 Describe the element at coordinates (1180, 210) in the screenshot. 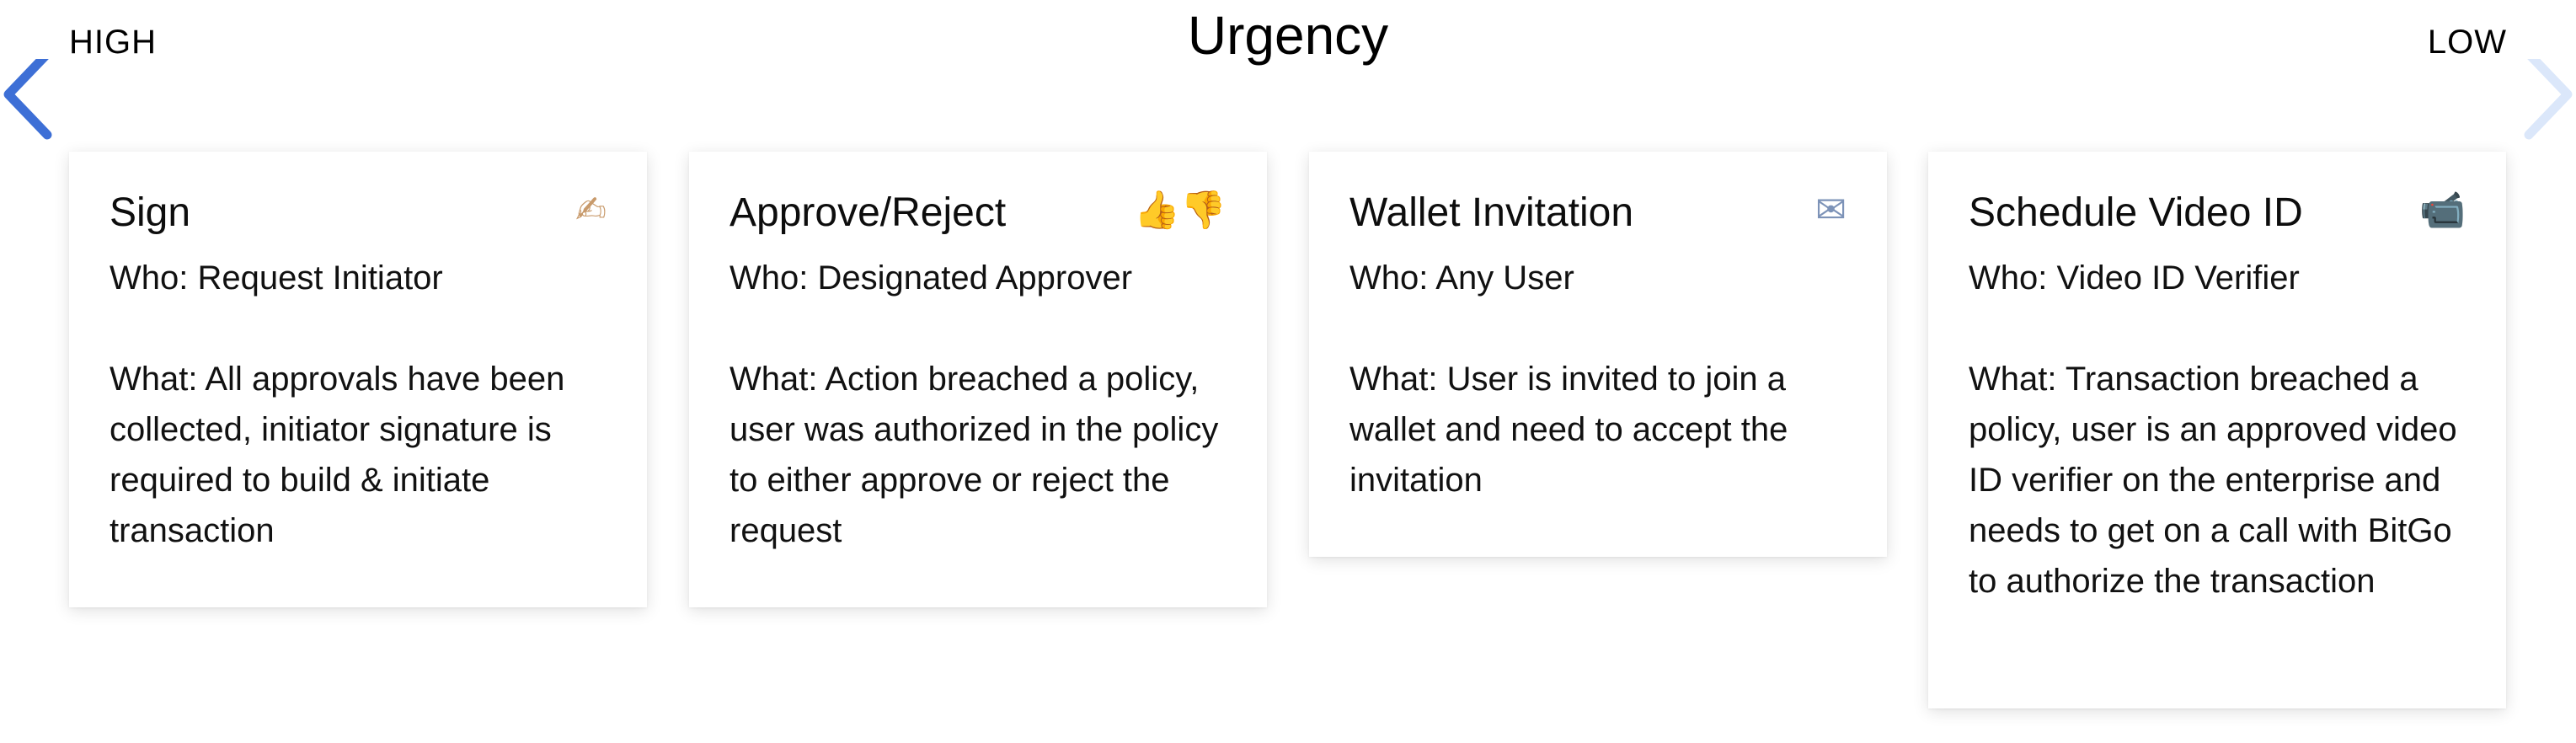

I see `thumbs-up-down-icon: 👍👎` at that location.